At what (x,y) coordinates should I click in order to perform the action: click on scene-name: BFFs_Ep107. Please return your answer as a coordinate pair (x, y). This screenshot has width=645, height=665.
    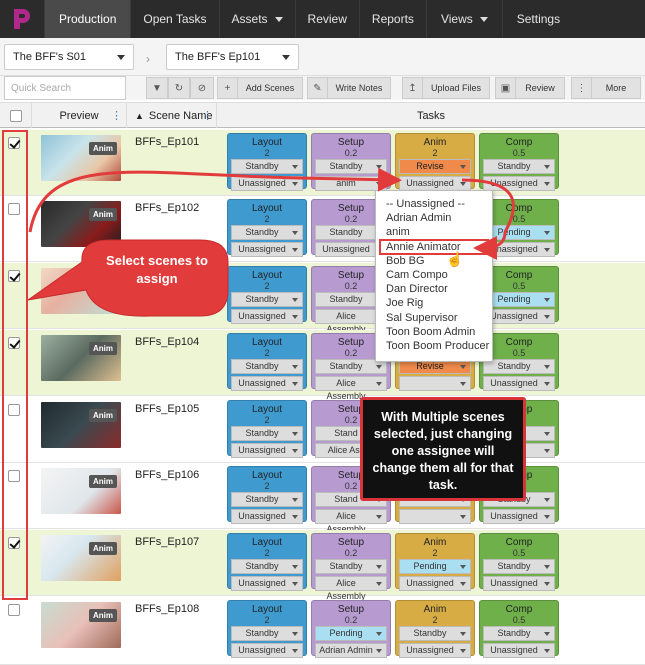
    Looking at the image, I should click on (167, 542).